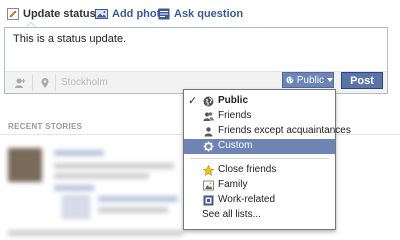  Describe the element at coordinates (259, 185) in the screenshot. I see `privacy-option-family: Family` at that location.